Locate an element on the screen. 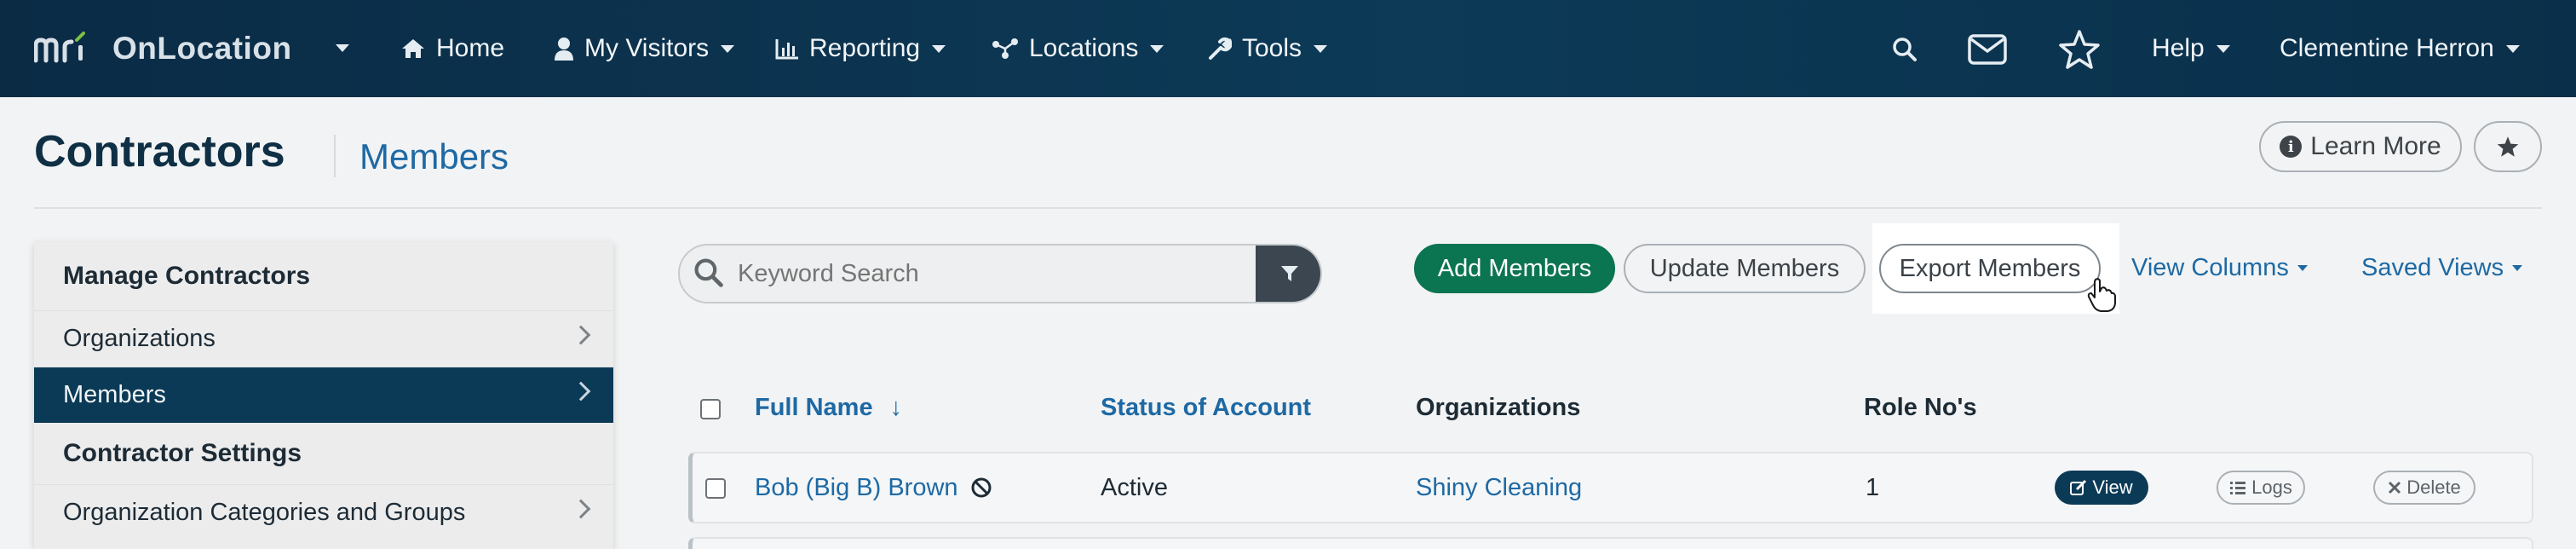 This screenshot has width=2576, height=549. logs-label: Logs is located at coordinates (2272, 487).